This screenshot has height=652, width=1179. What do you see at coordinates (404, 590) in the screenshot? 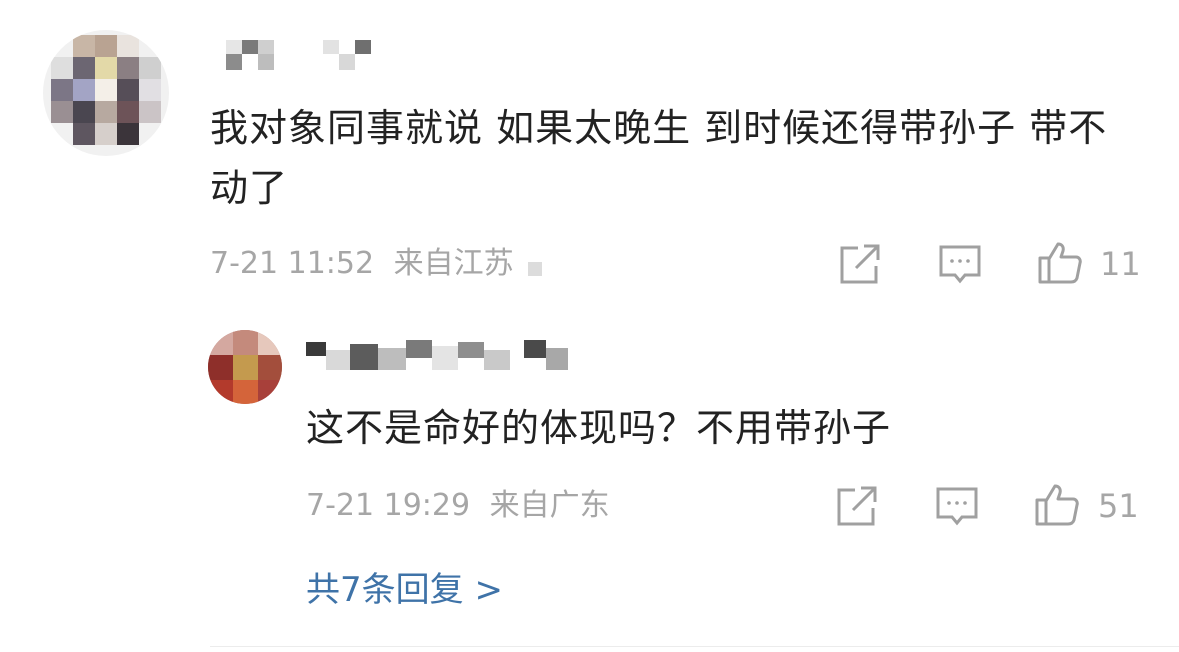
I see `more-replies-link: 共7条回复 >` at bounding box center [404, 590].